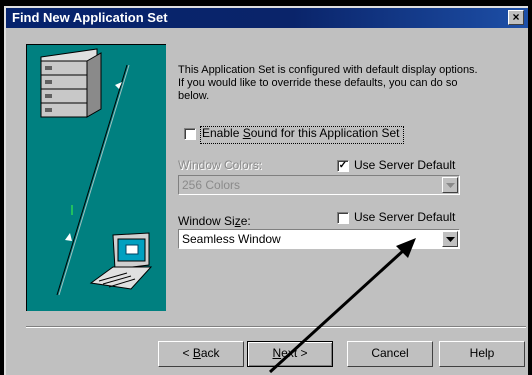 The height and width of the screenshot is (375, 532). What do you see at coordinates (390, 354) in the screenshot?
I see `cancel-button: Cancel` at bounding box center [390, 354].